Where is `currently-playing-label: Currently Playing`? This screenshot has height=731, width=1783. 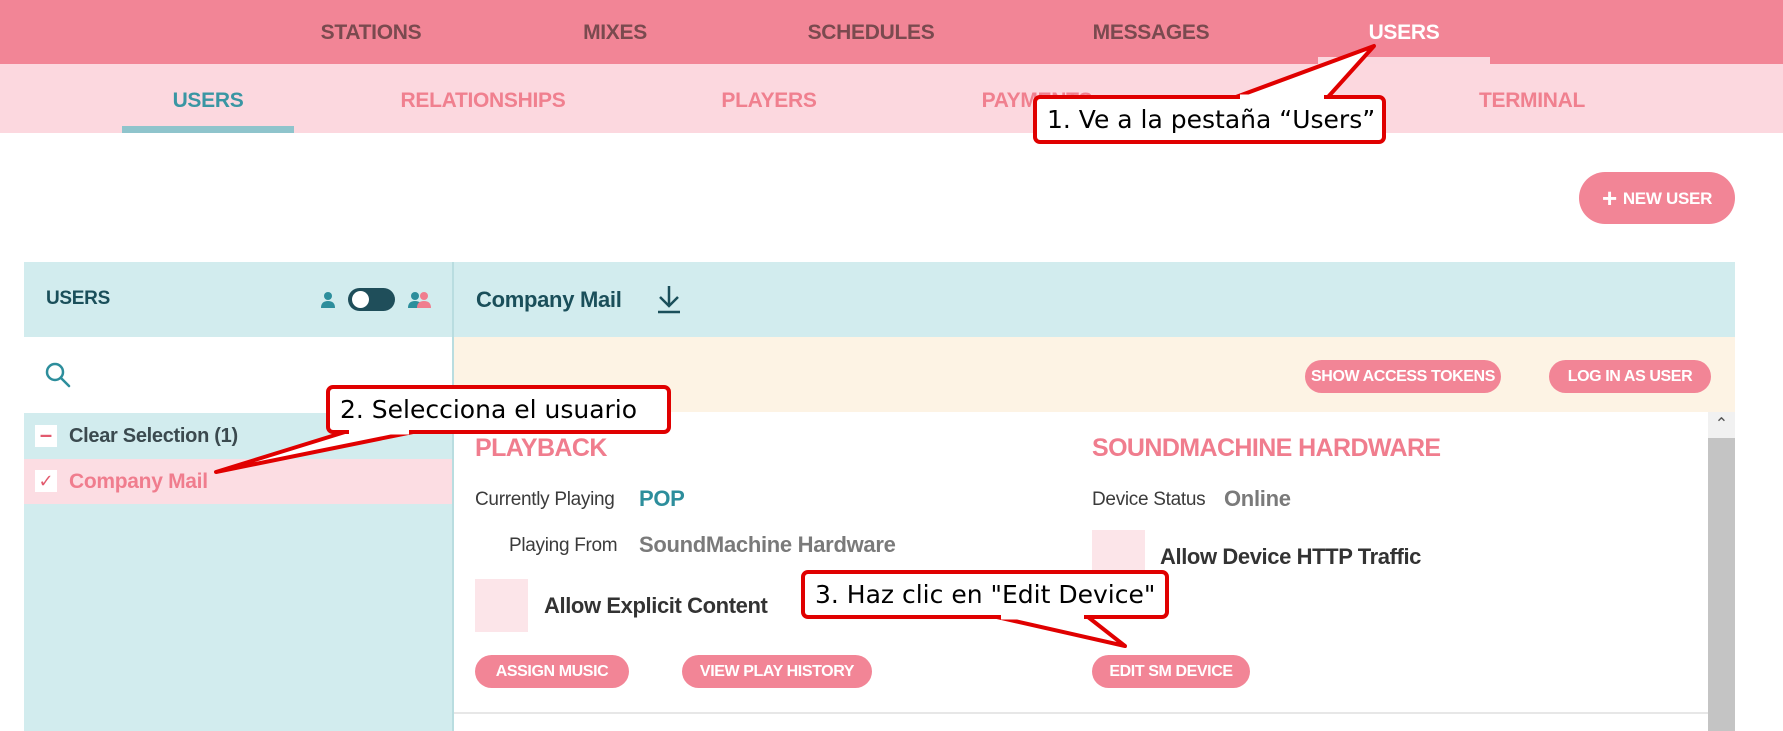
currently-playing-label: Currently Playing is located at coordinates (545, 499).